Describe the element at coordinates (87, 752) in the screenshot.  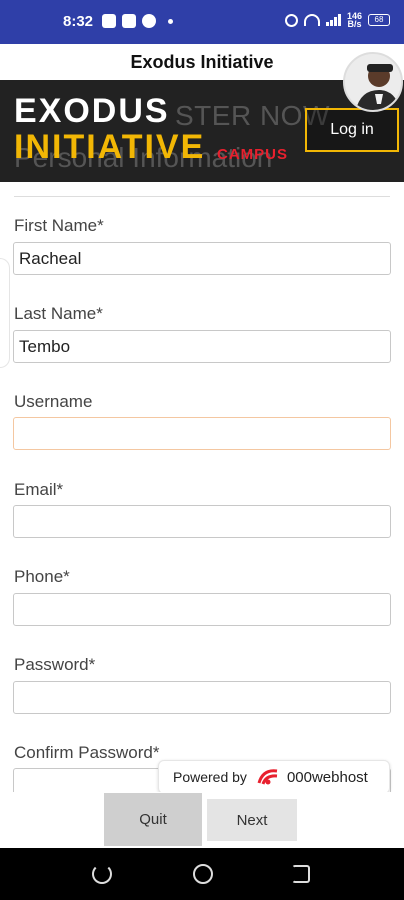
I see `confirm-password-label: Confirm Password*` at that location.